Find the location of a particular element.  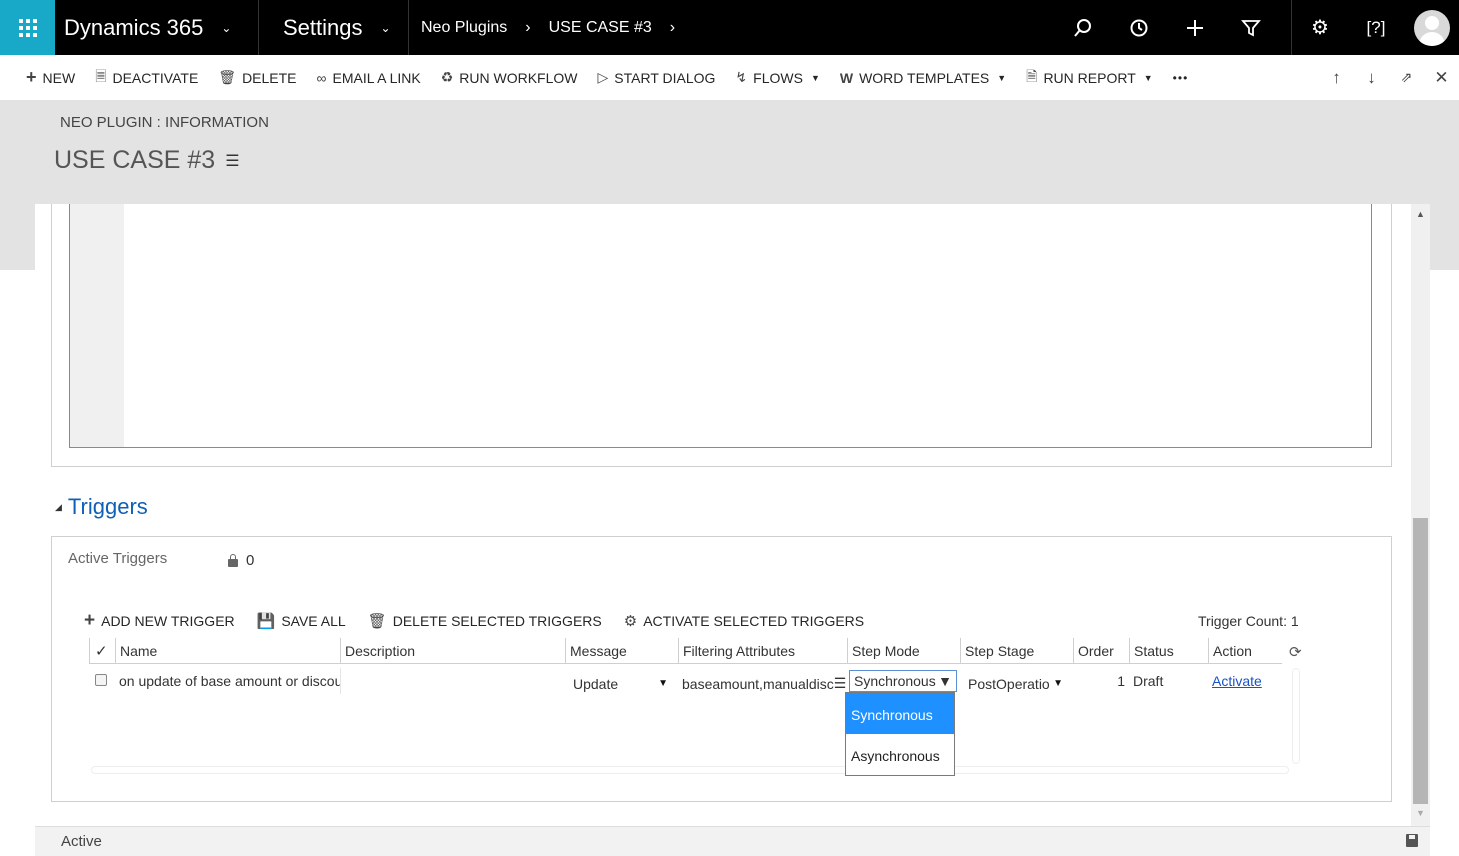

activate-selected-button: ⚙ ACTIVATE SELECTED TRIGGERS is located at coordinates (744, 621).